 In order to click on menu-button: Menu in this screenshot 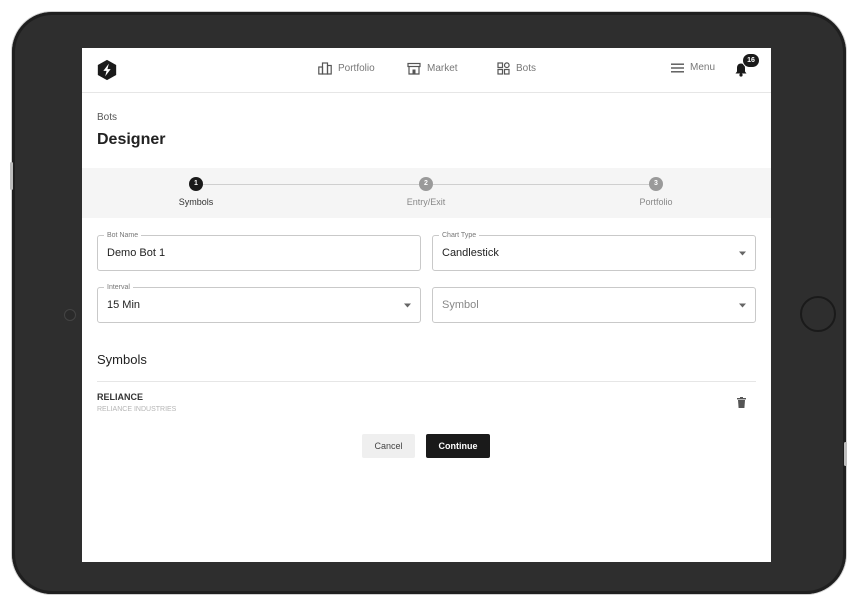, I will do `click(693, 67)`.